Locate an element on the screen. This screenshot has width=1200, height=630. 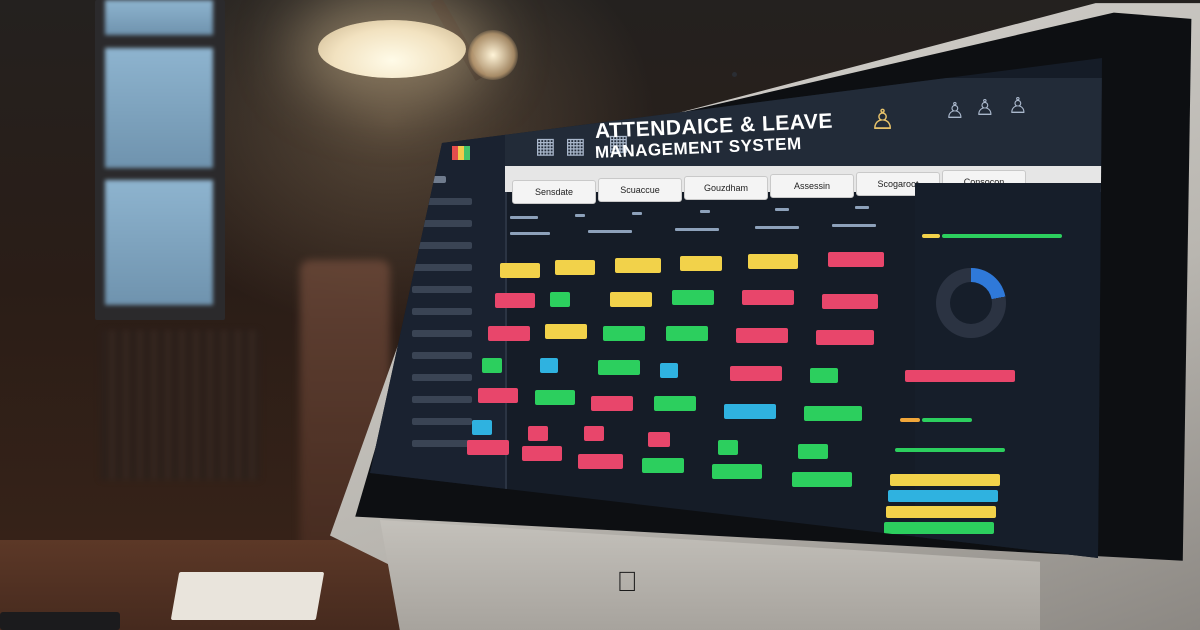
sidebar-logo-icon is located at coordinates (461, 153).